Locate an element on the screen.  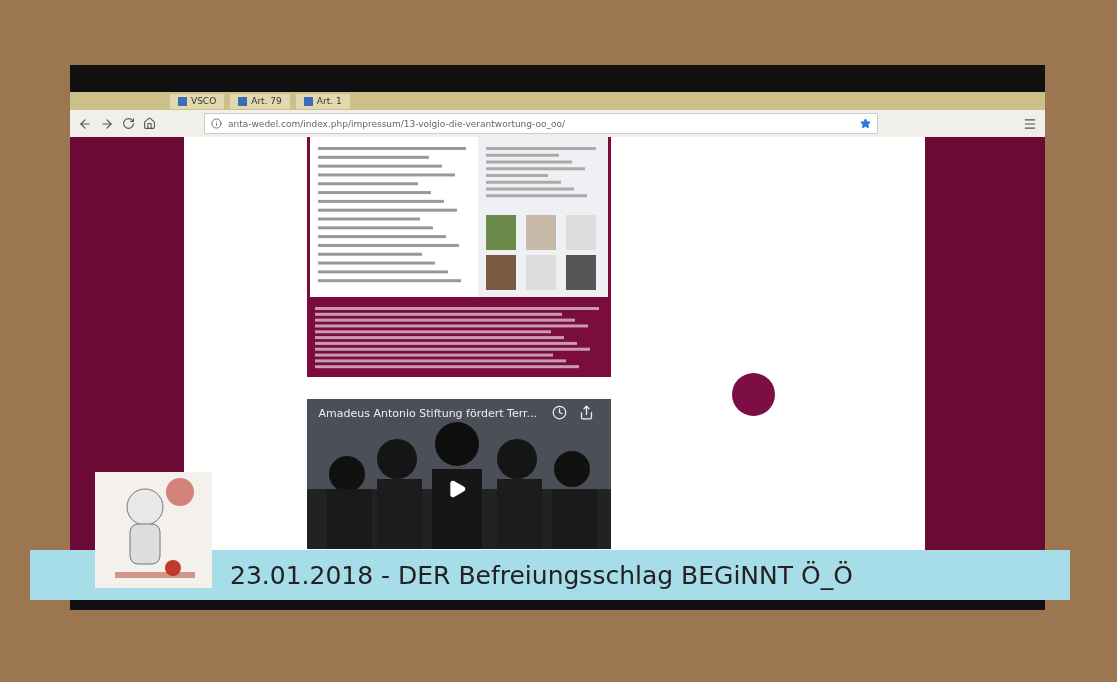
caption-text: 23.01.2018 - DER Befreiungsschlag BEGiNNT Ö_Ö is located at coordinates (550, 575).